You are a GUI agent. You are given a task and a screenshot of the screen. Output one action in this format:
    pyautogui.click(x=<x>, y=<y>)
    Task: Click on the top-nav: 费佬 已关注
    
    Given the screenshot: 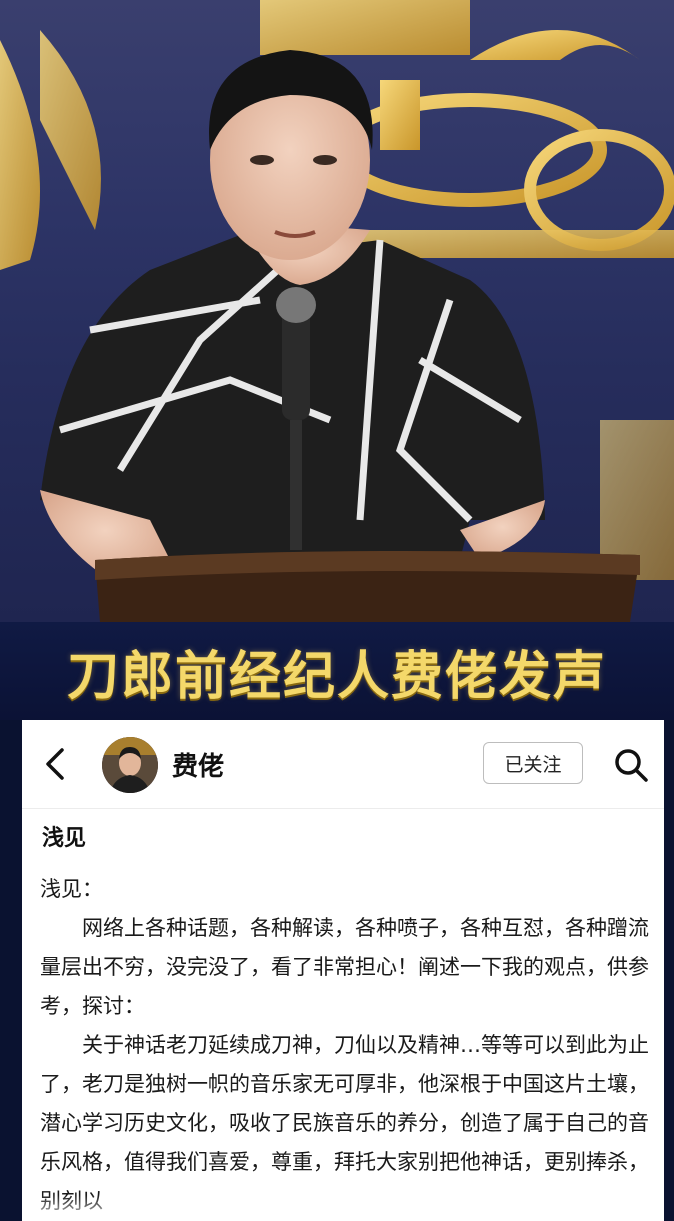 What is the action you would take?
    pyautogui.click(x=343, y=764)
    